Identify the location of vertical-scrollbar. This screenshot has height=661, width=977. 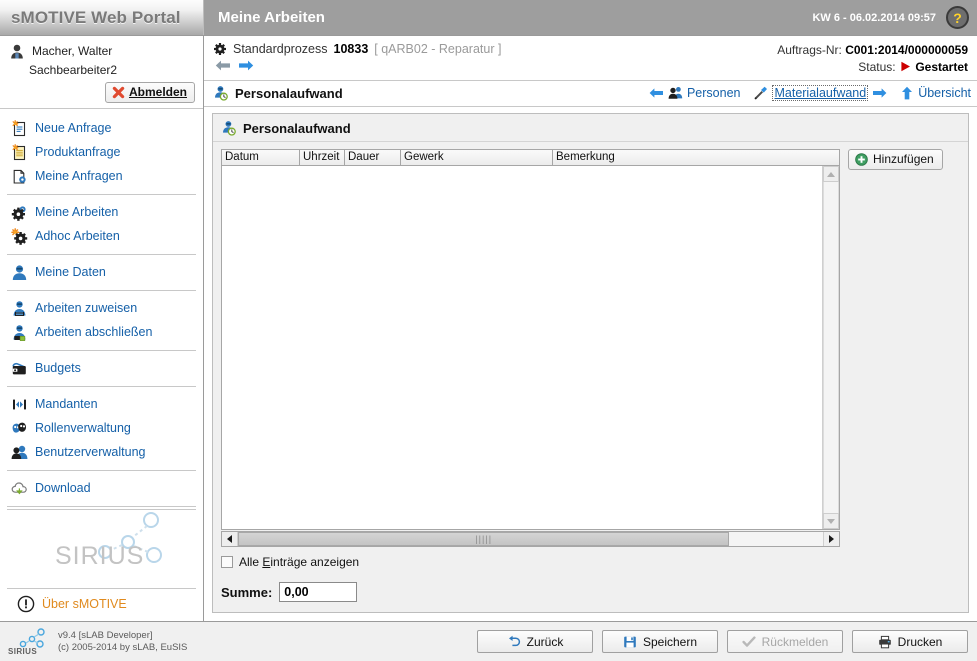
(830, 347).